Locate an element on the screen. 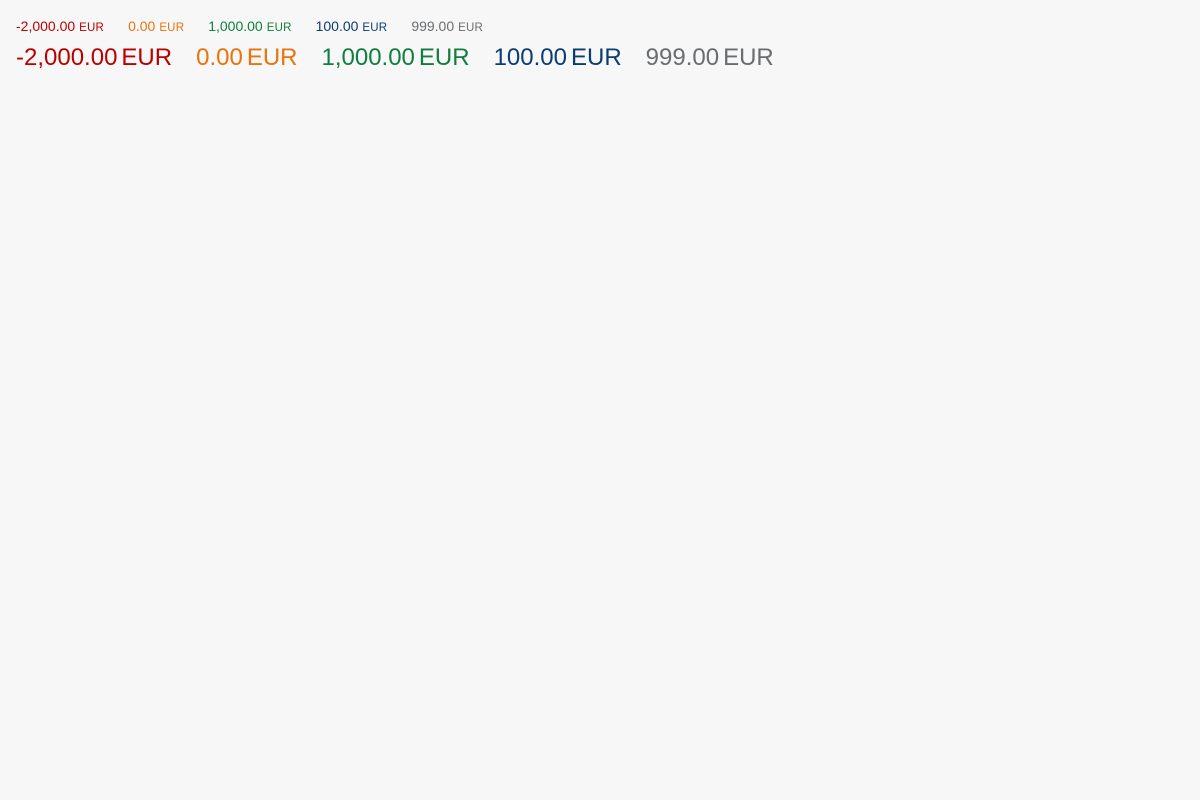 The width and height of the screenshot is (1200, 800). object-number-negative-small: -2,000.00 EUR is located at coordinates (60, 26).